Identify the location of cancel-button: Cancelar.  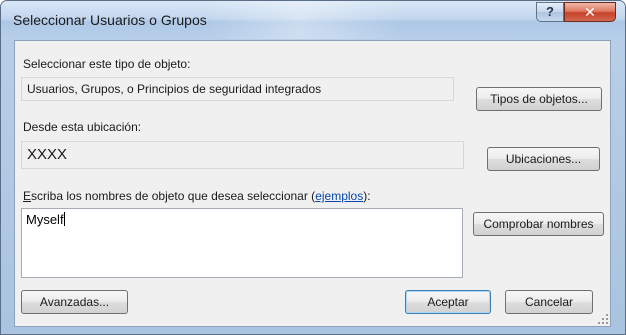
(549, 302).